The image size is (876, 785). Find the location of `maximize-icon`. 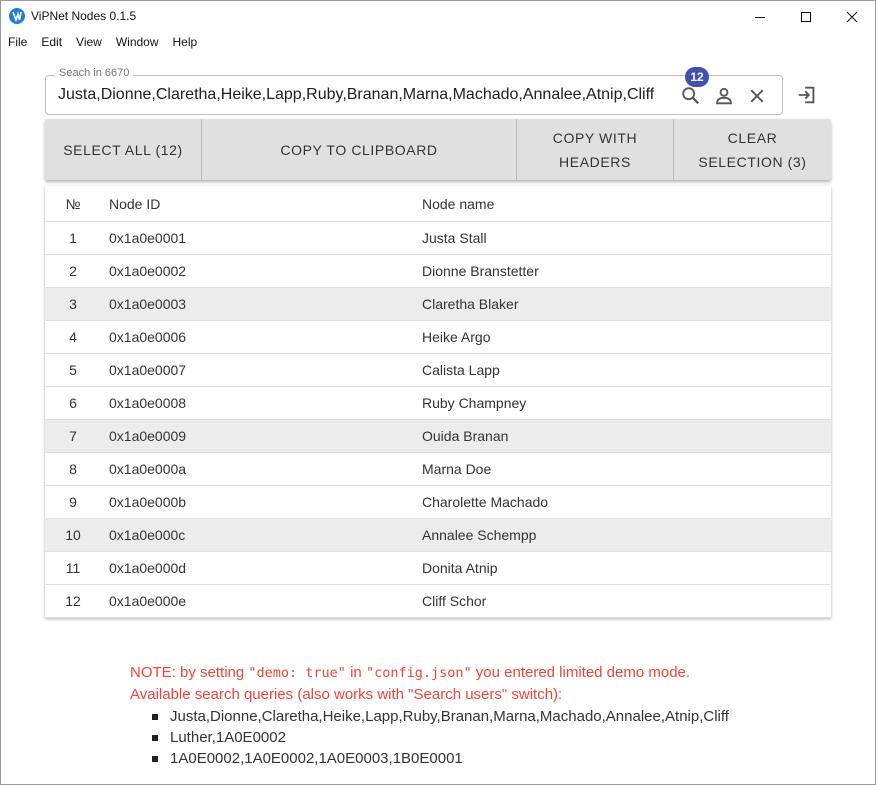

maximize-icon is located at coordinates (806, 16).